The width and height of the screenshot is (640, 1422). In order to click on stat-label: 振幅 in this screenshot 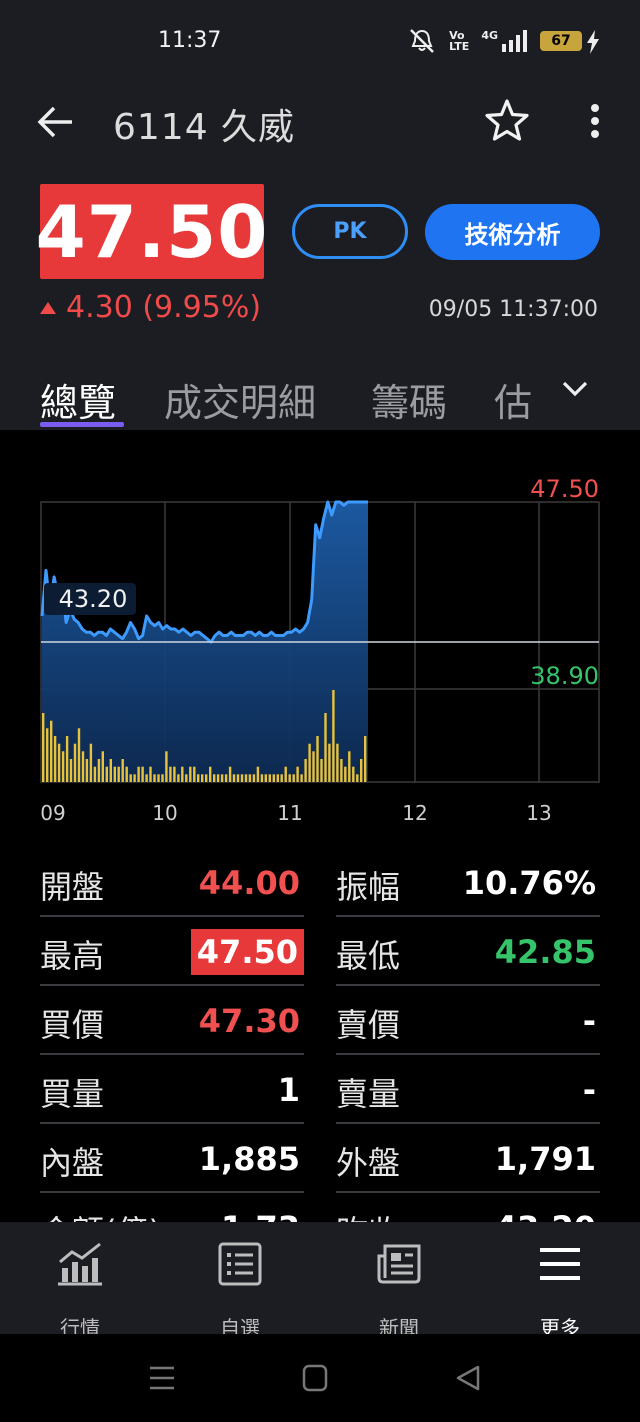, I will do `click(368, 887)`.